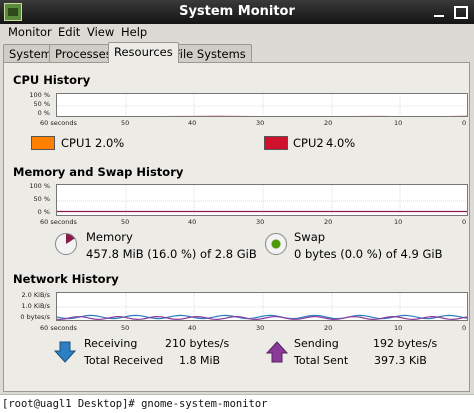  What do you see at coordinates (368, 254) in the screenshot?
I see `swap-value: 0 bytes (0.0 %) of 4.9 GiB` at bounding box center [368, 254].